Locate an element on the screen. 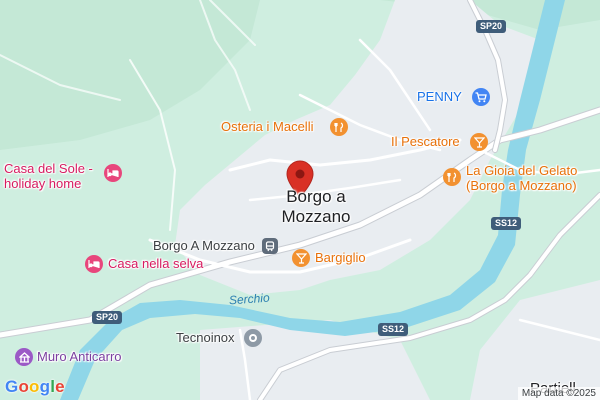 Image resolution: width=600 pixels, height=400 pixels. google-logo: Google is located at coordinates (35, 387).